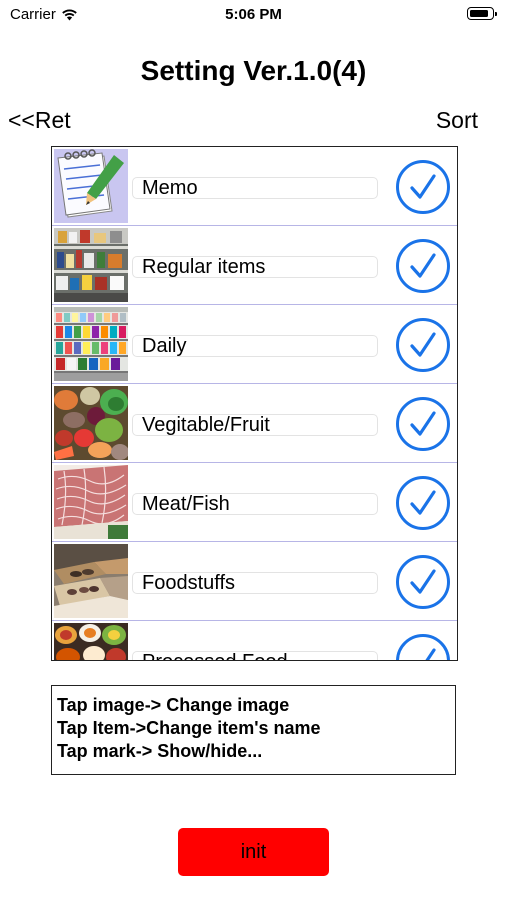 This screenshot has height=900, width=507. What do you see at coordinates (91, 423) in the screenshot?
I see `vegetables-photo` at bounding box center [91, 423].